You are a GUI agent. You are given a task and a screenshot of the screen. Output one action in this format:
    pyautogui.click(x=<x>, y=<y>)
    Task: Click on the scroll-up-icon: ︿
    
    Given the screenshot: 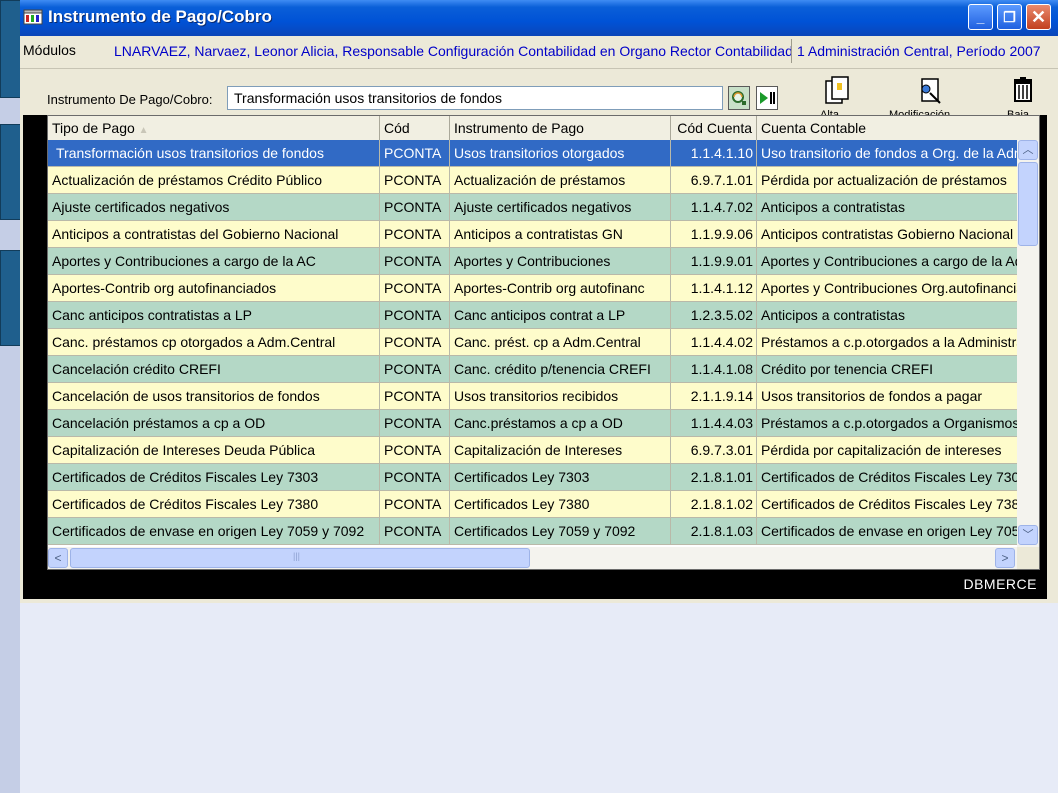 What is the action you would take?
    pyautogui.click(x=1028, y=150)
    